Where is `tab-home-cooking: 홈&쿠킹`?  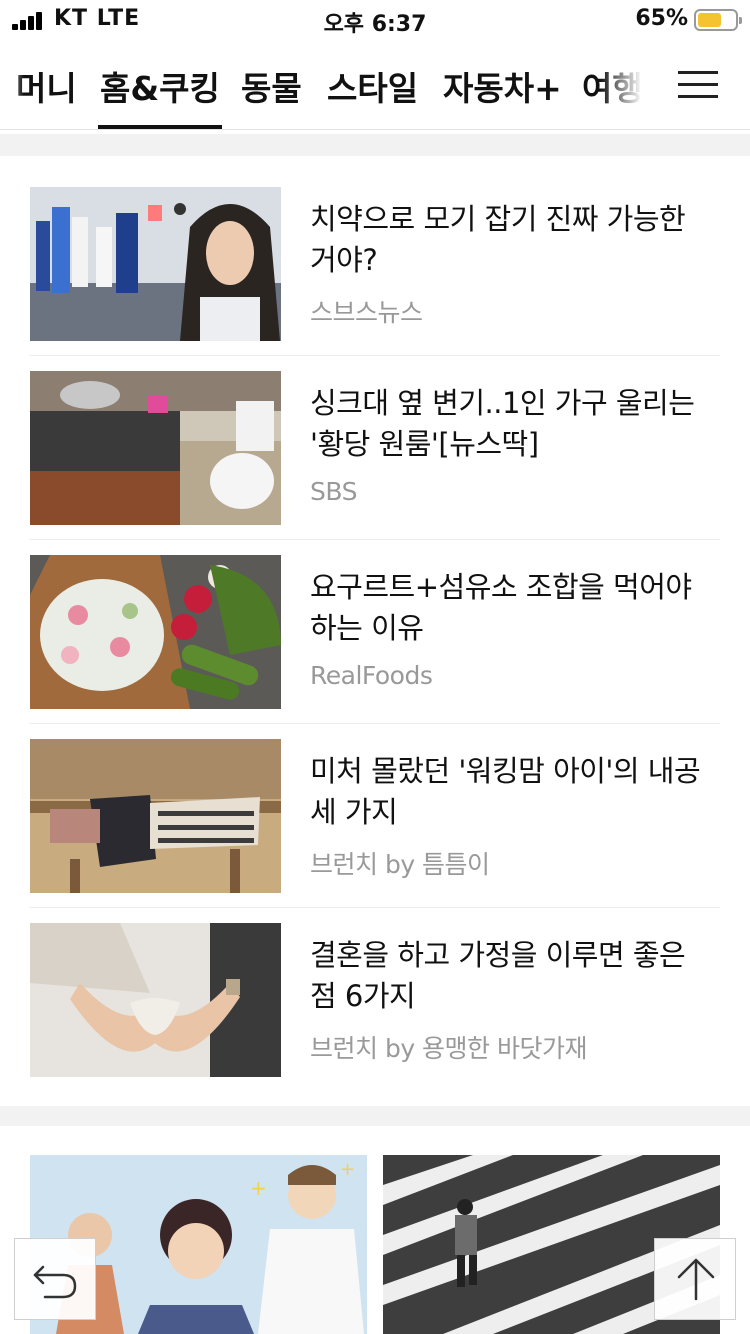
tab-home-cooking: 홈&쿠킹 is located at coordinates (160, 95).